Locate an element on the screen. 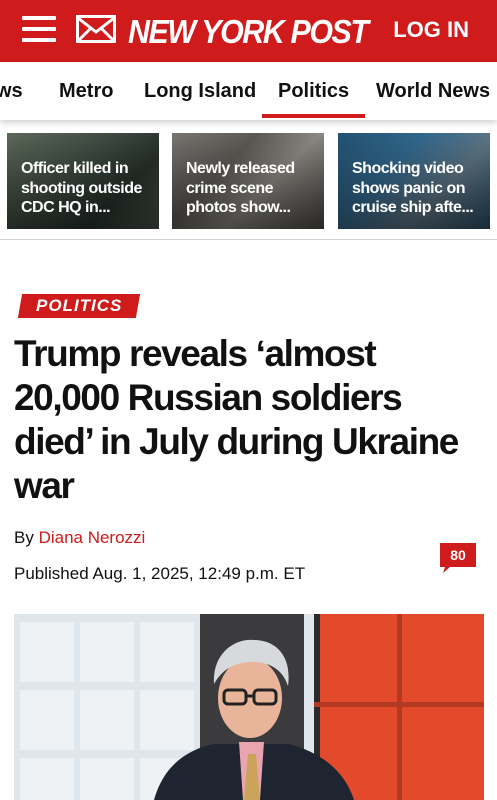  logo-text: NEW YORK POST is located at coordinates (248, 31).